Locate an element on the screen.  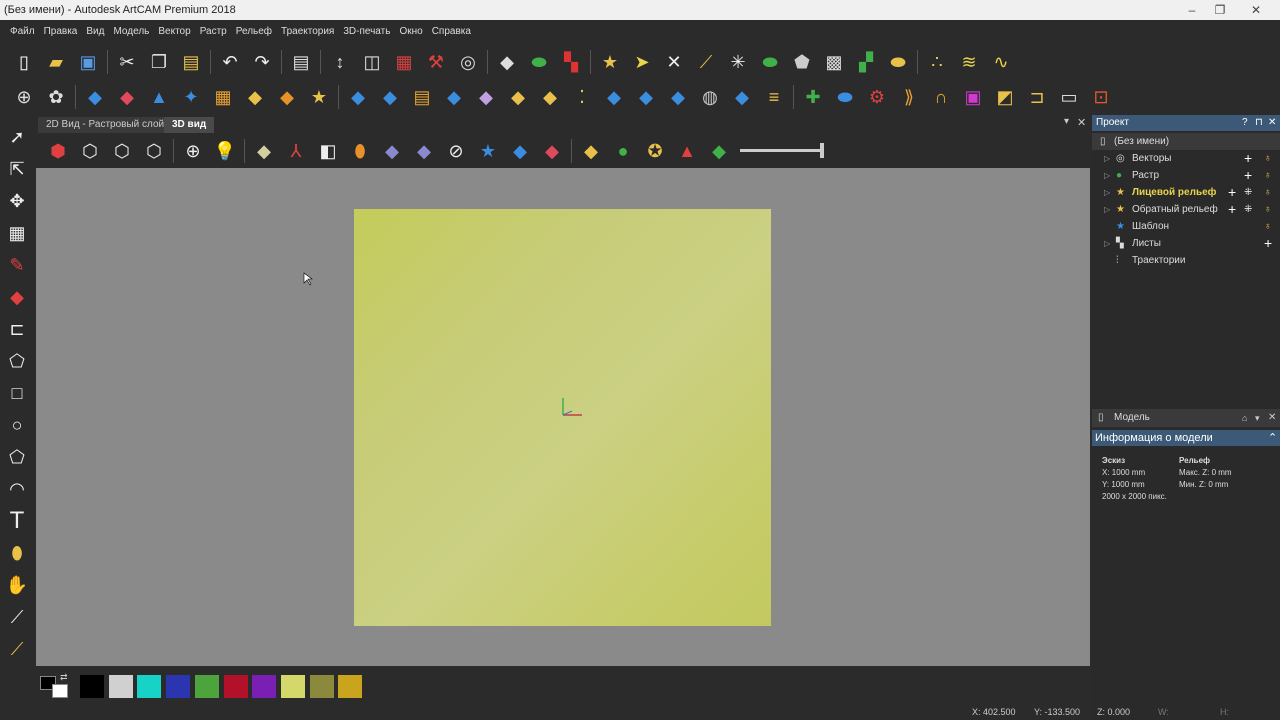
home-icon: ⌂ is located at coordinates (1244, 418).